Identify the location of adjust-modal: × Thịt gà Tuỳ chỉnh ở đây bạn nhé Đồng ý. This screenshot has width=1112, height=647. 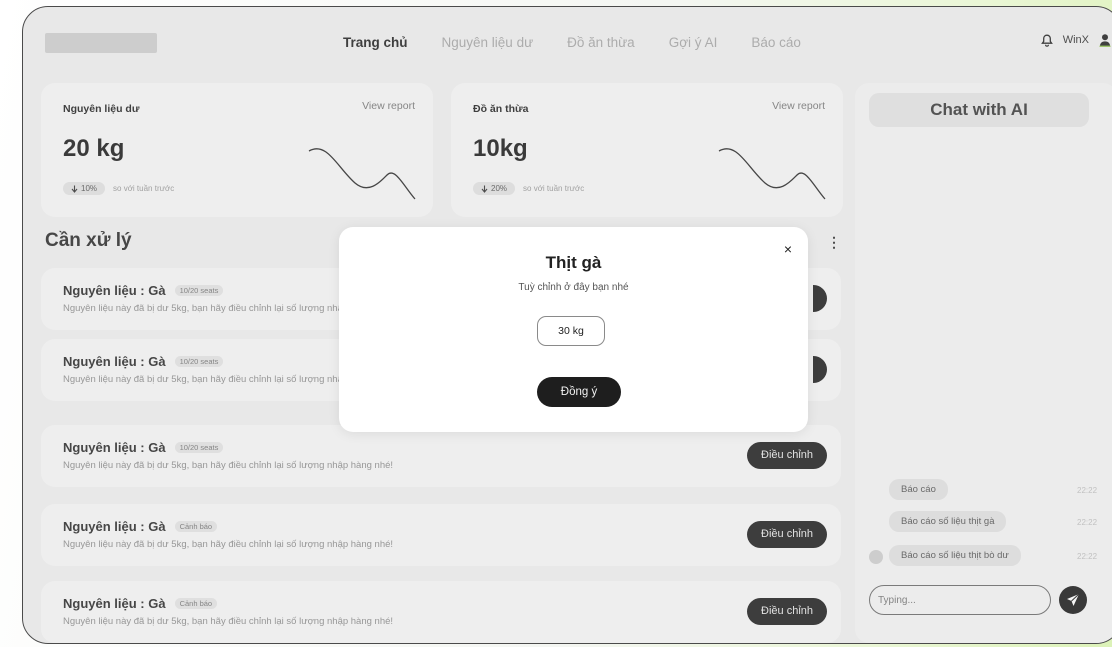
(573, 329).